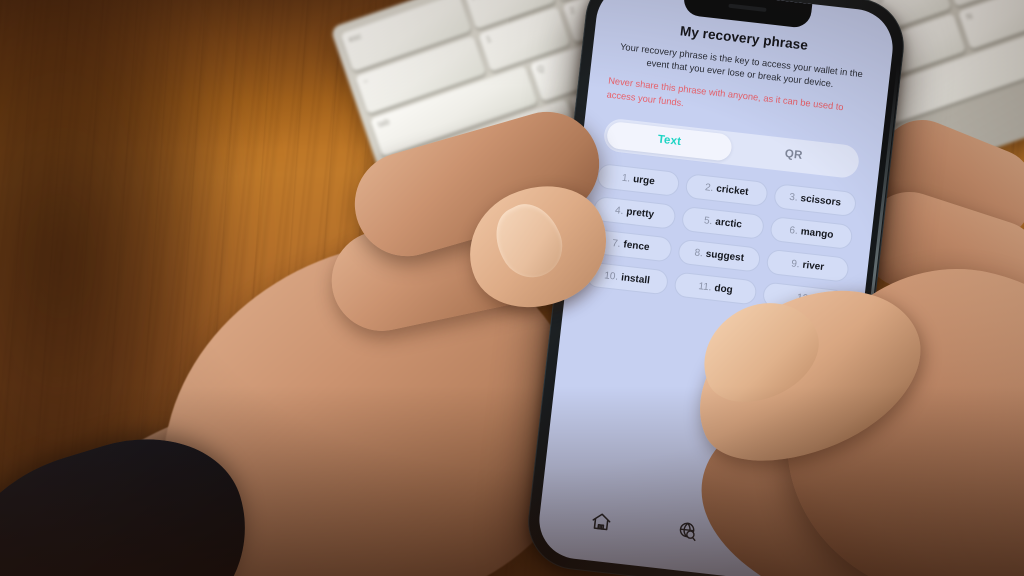 The image size is (1024, 576). Describe the element at coordinates (705, 287) in the screenshot. I see `word-index: 11.` at that location.